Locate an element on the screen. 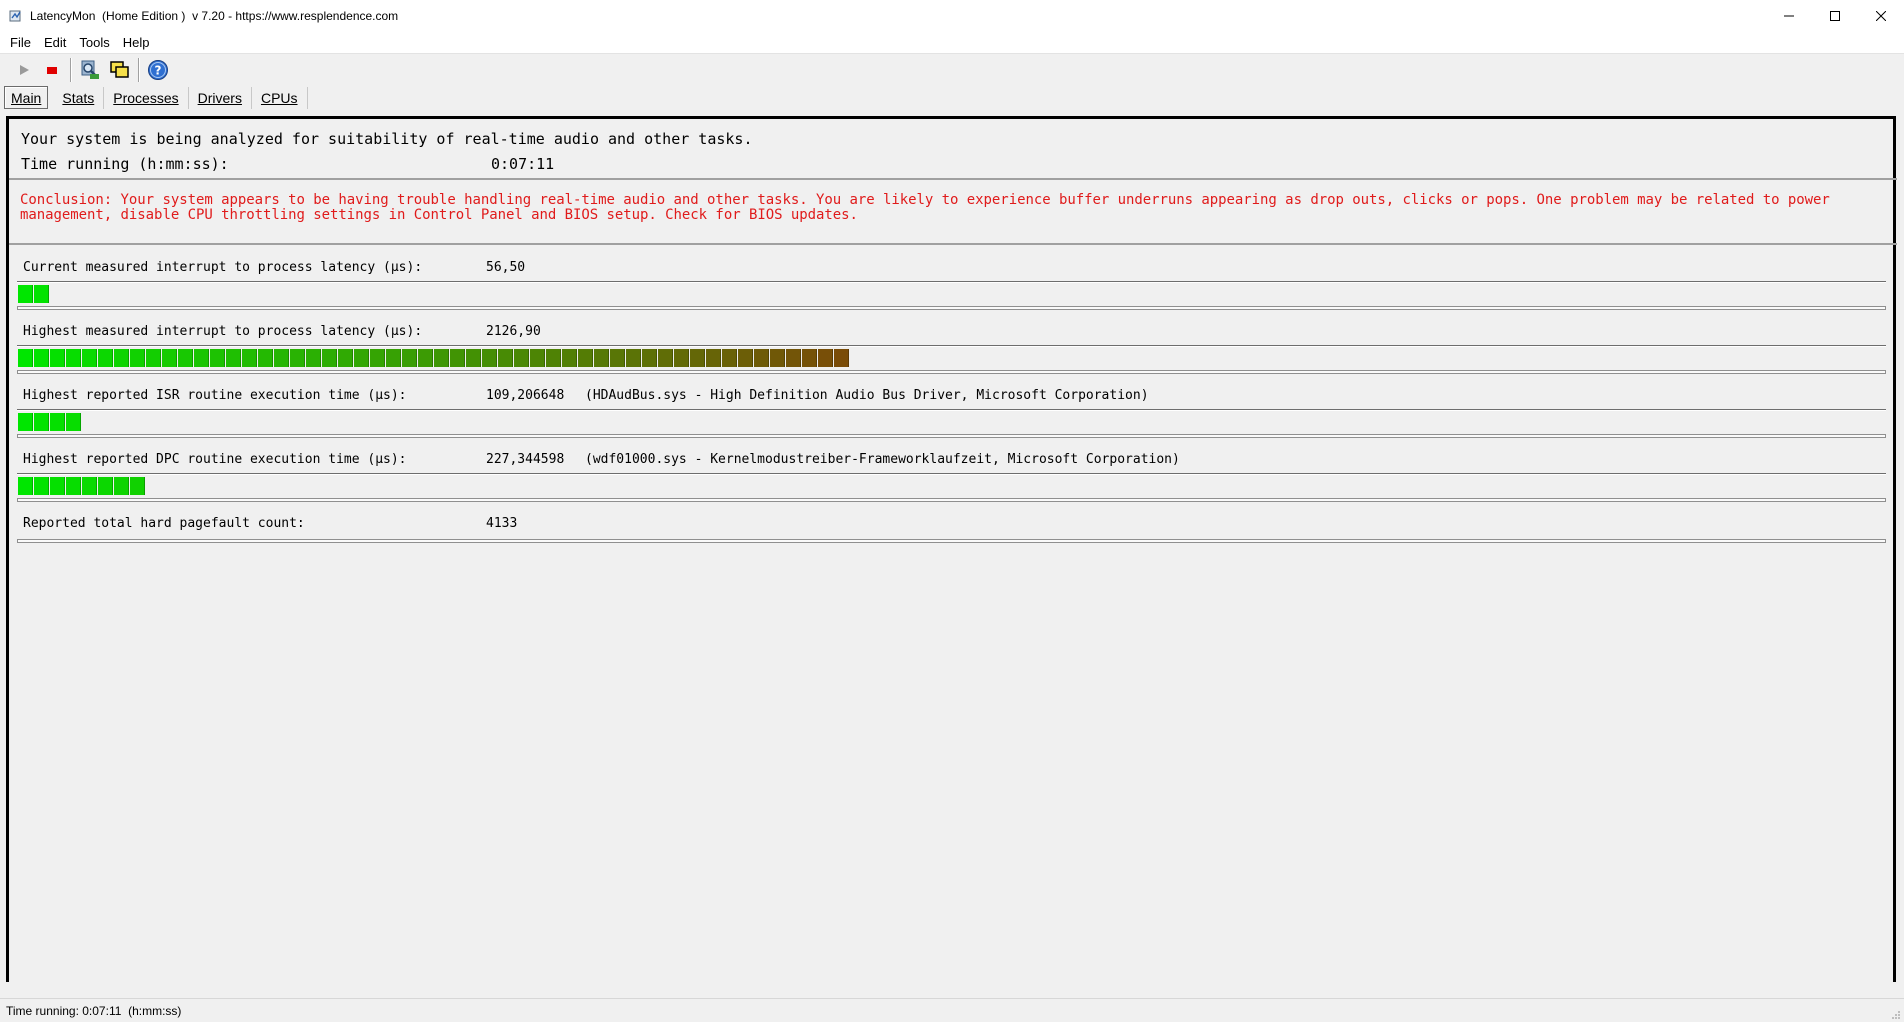 Image resolution: width=1904 pixels, height=1022 pixels. metric-label: Reported total hard pagefault count: is located at coordinates (164, 523).